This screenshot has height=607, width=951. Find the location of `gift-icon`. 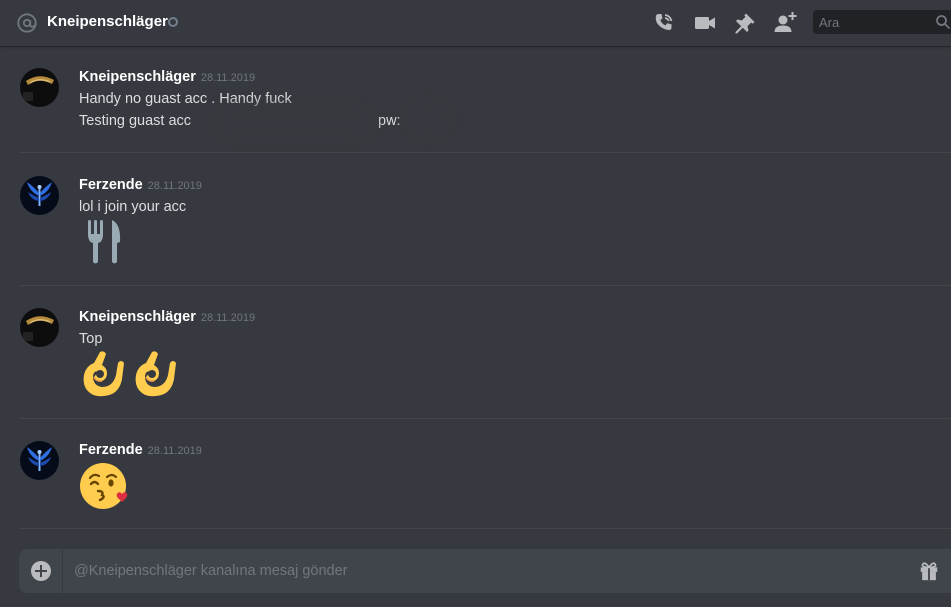

gift-icon is located at coordinates (929, 571).